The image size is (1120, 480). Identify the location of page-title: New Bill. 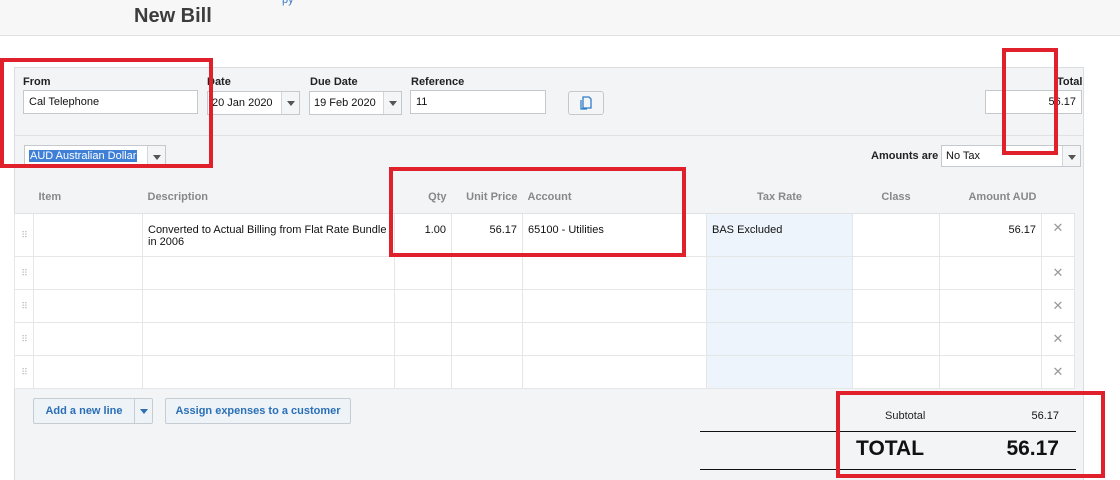
(173, 16).